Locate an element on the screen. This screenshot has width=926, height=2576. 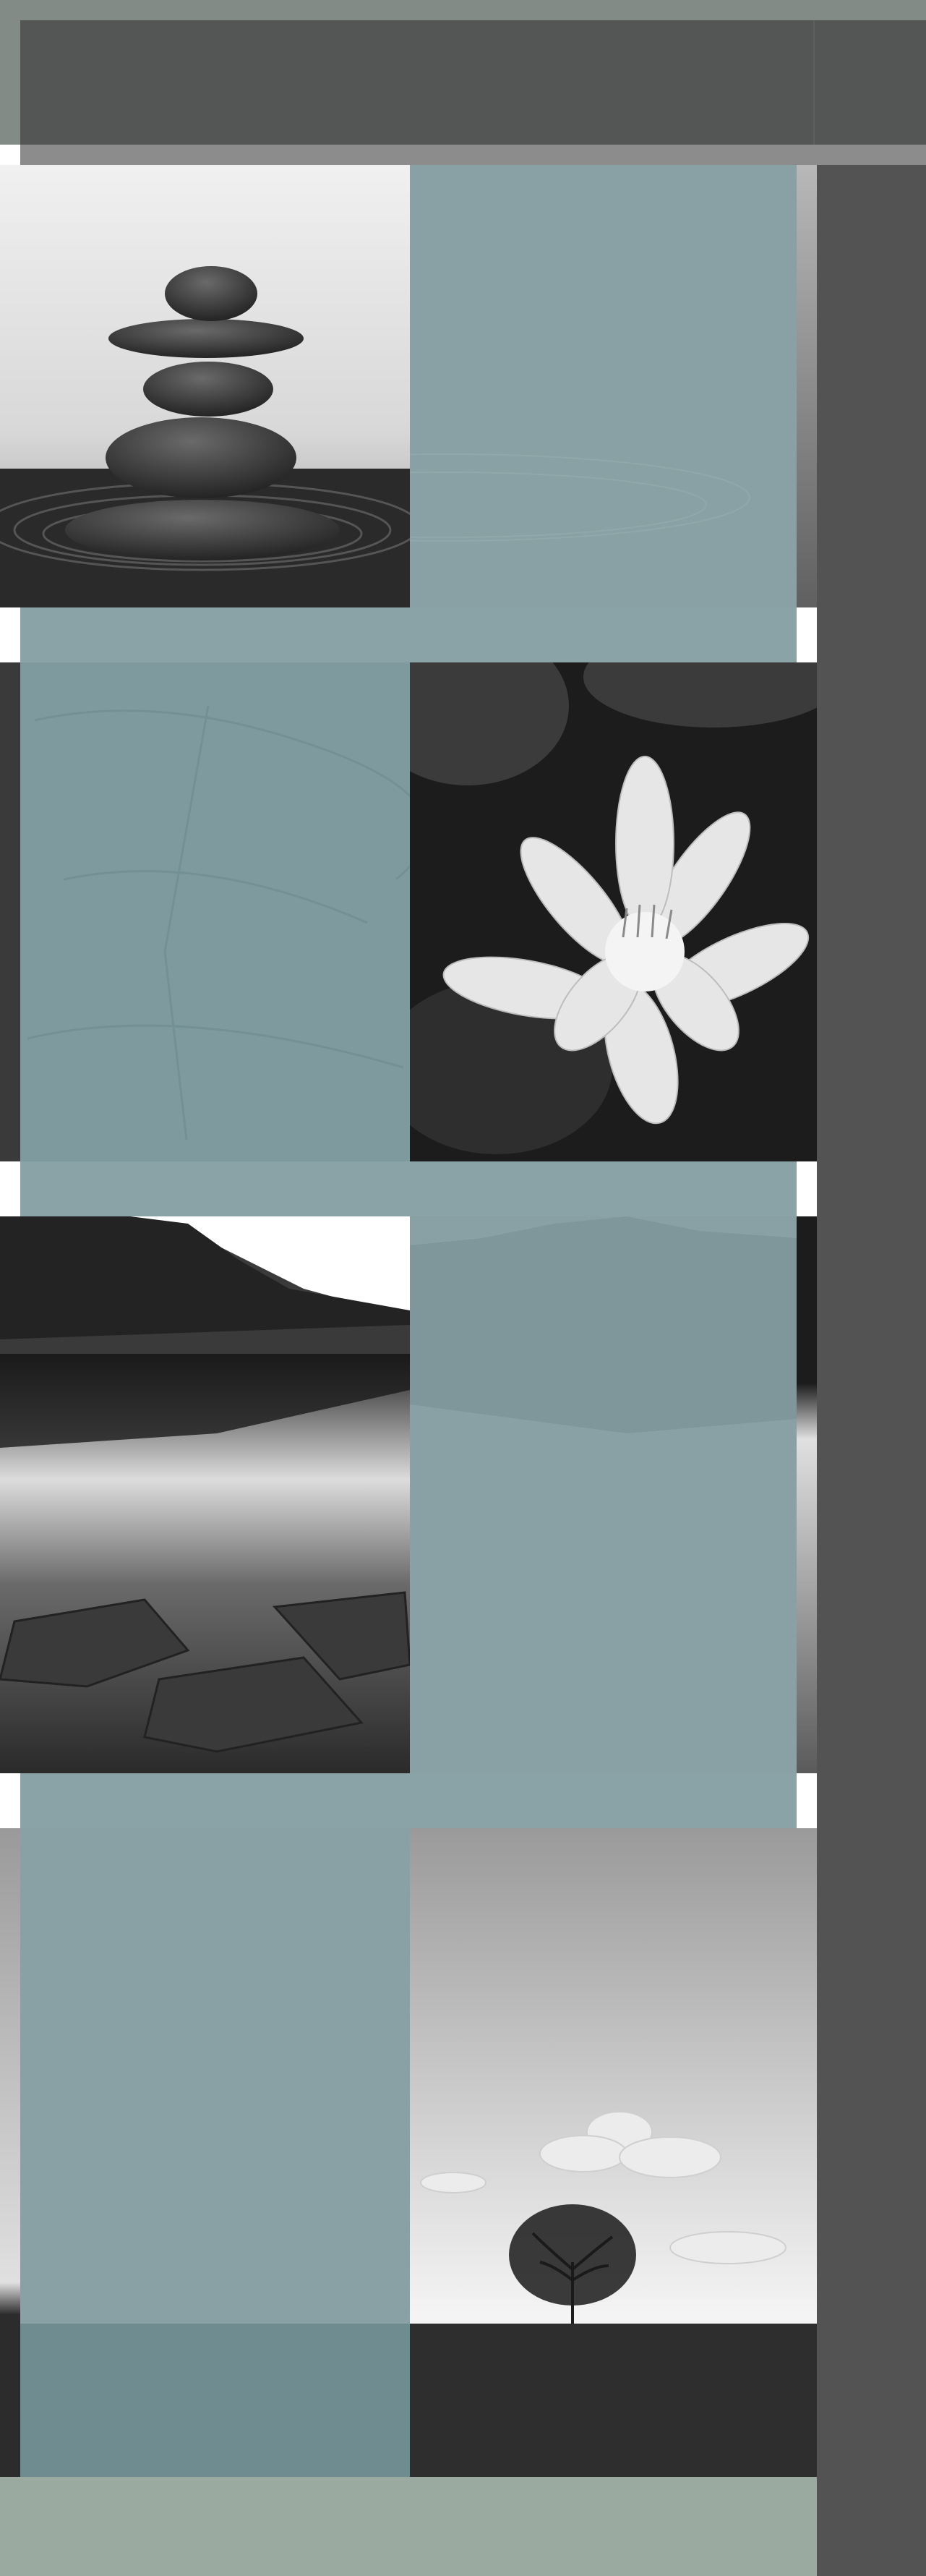
header-bar is located at coordinates (473, 82).